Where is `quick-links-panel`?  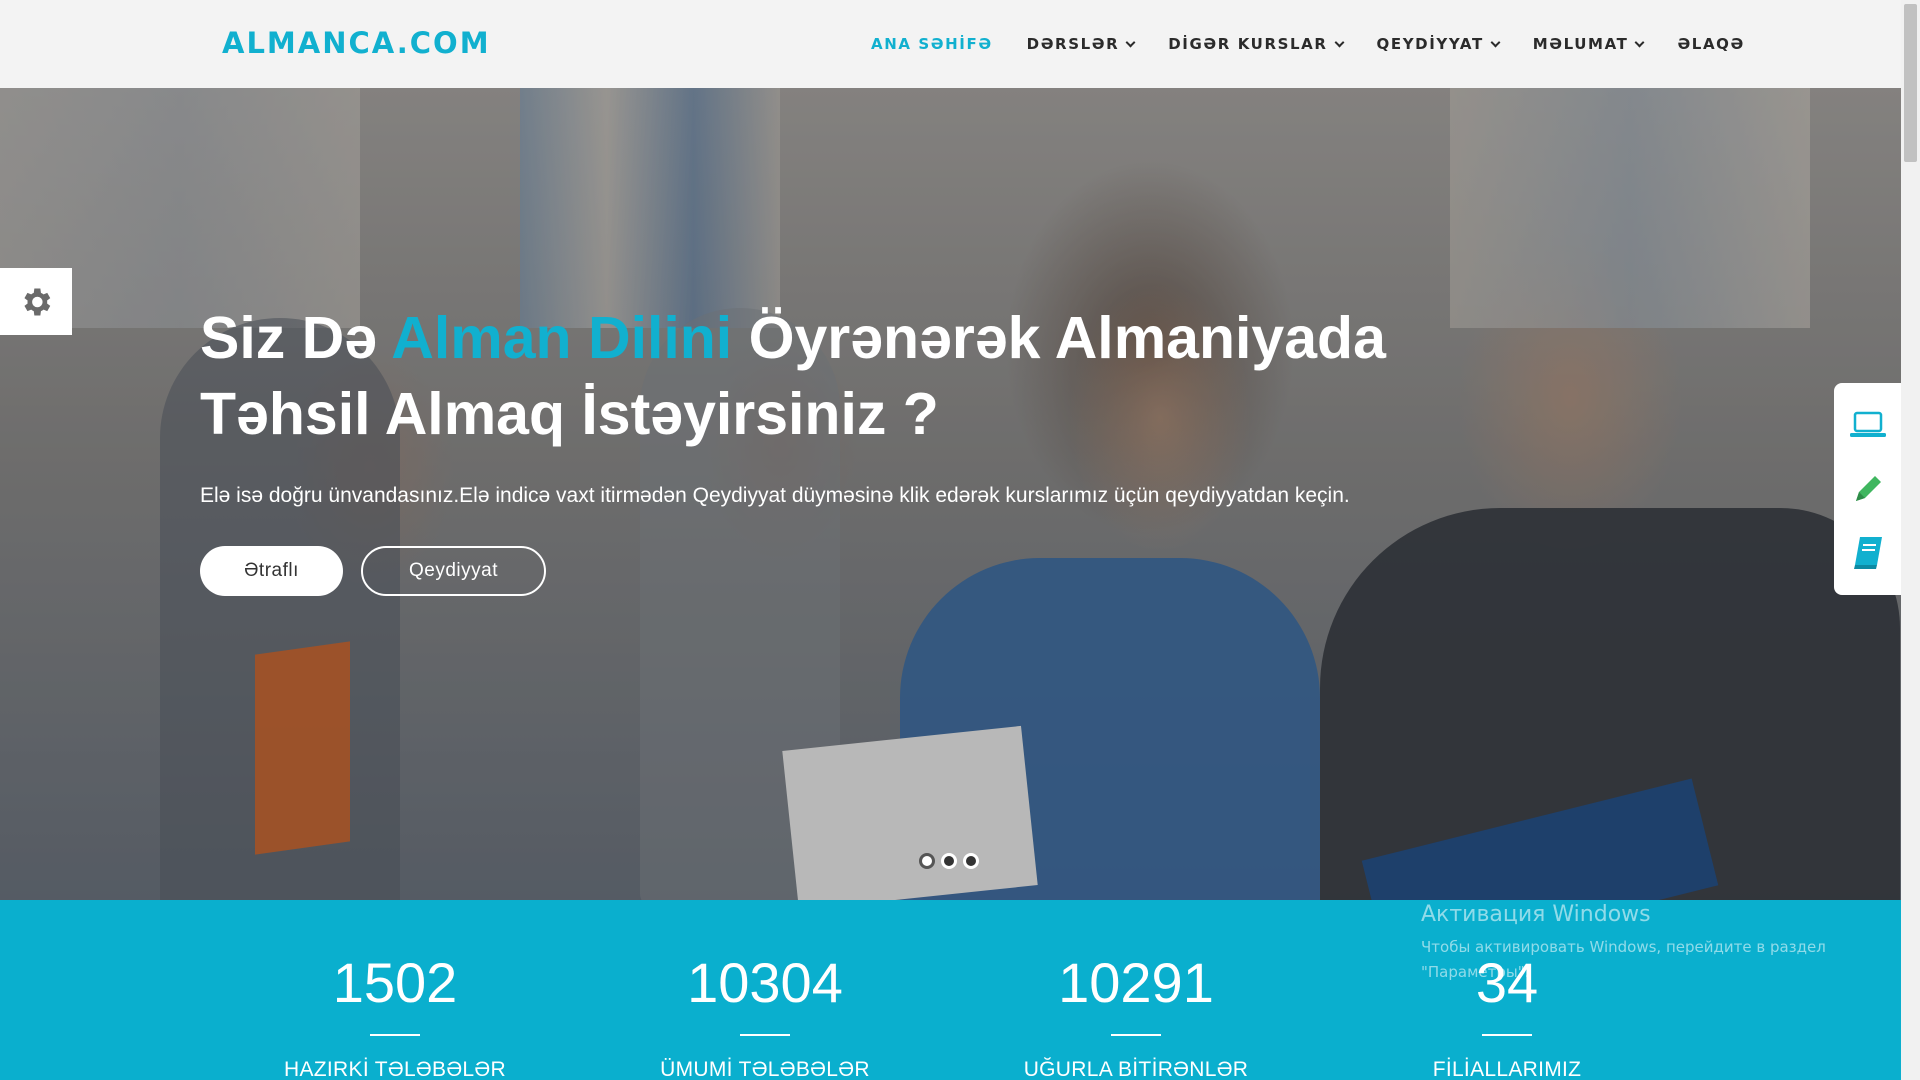 quick-links-panel is located at coordinates (1867, 489).